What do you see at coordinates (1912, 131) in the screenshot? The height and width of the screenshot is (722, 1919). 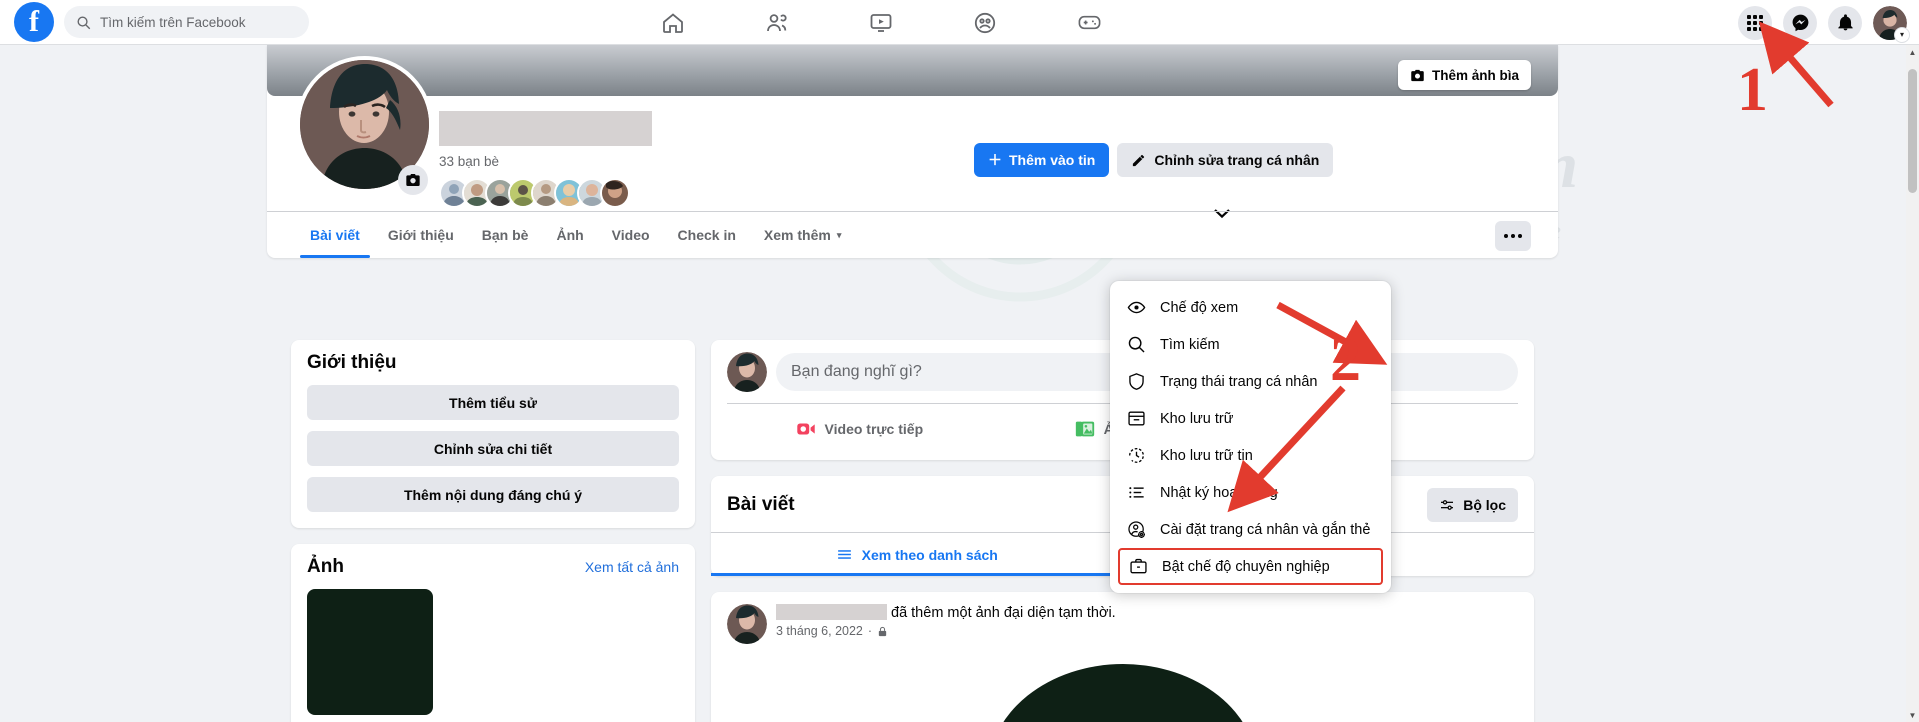 I see `scrollbar-thumb` at bounding box center [1912, 131].